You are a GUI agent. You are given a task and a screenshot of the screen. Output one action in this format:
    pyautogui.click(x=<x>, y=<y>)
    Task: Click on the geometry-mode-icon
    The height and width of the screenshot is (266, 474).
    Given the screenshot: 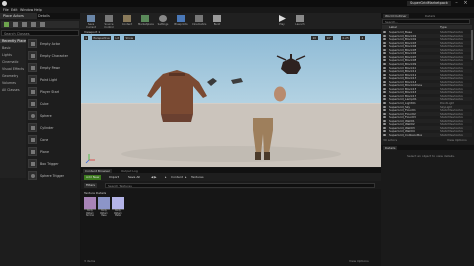 What is the action you would take?
    pyautogui.click(x=42, y=24)
    